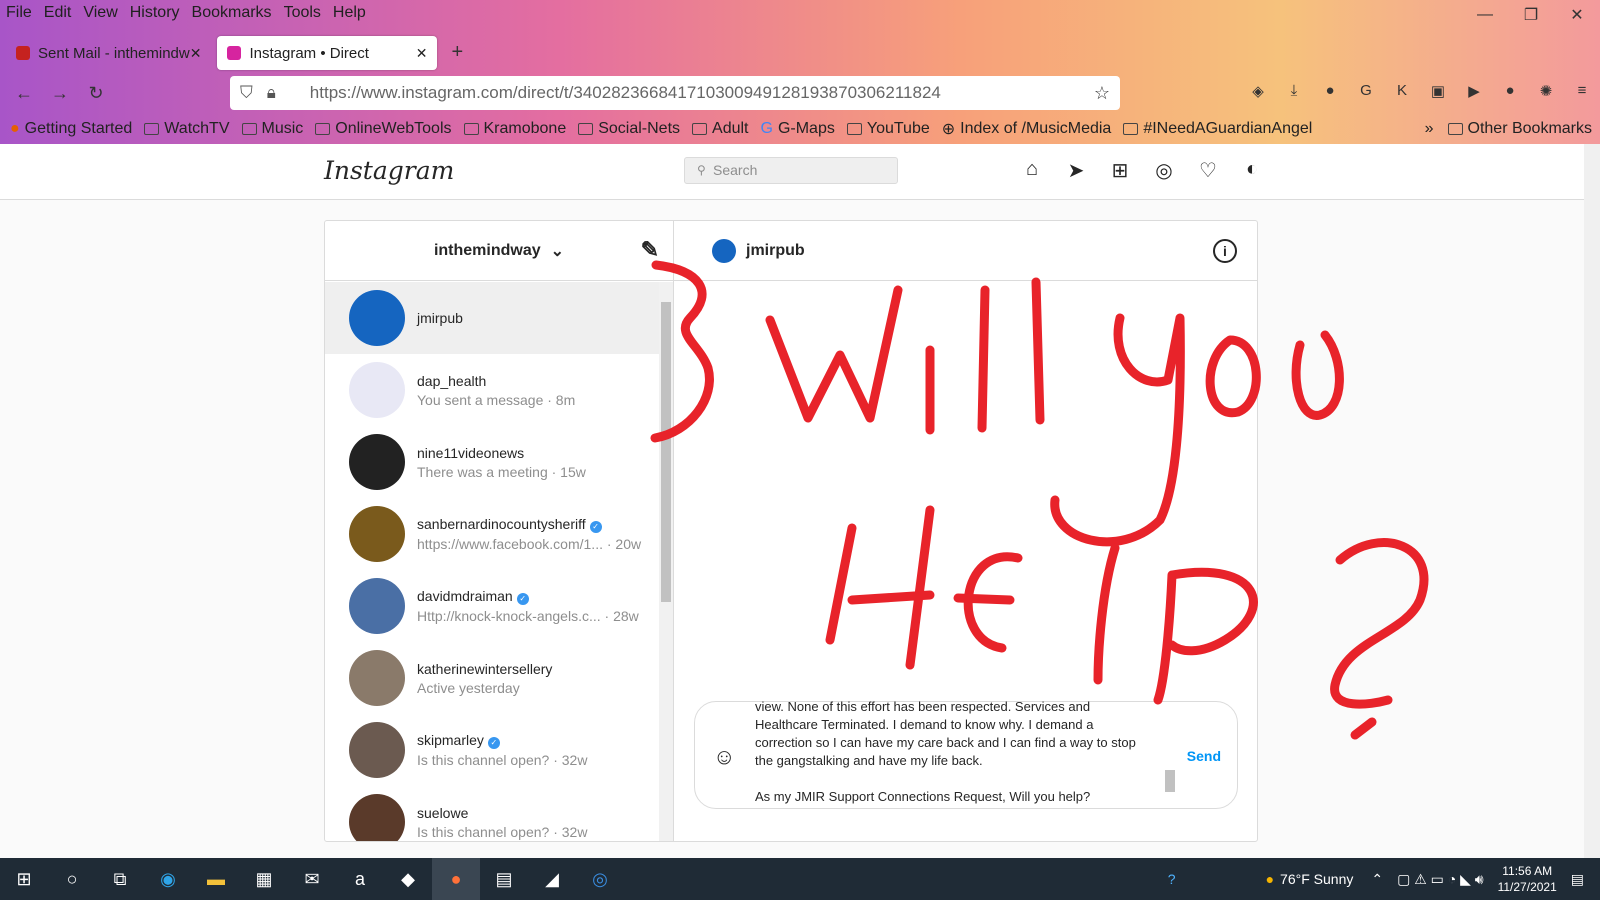  What do you see at coordinates (349, 13) in the screenshot?
I see `menu-help: Help` at bounding box center [349, 13].